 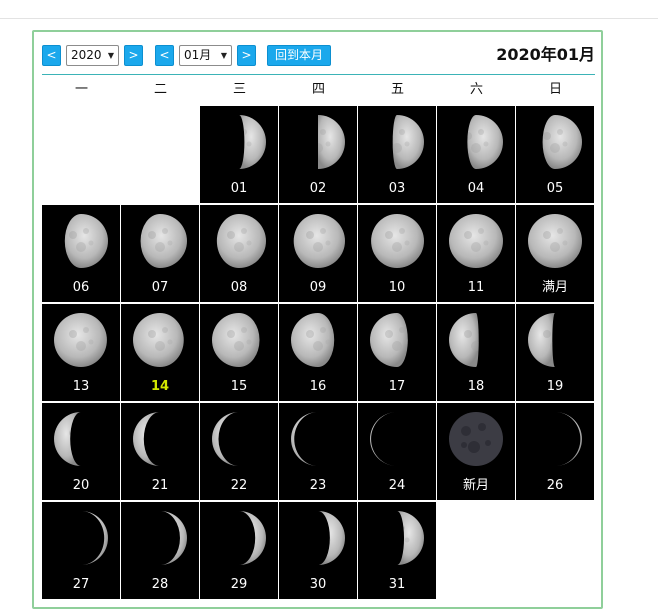 What do you see at coordinates (397, 154) in the screenshot?
I see `day-cell: 03` at bounding box center [397, 154].